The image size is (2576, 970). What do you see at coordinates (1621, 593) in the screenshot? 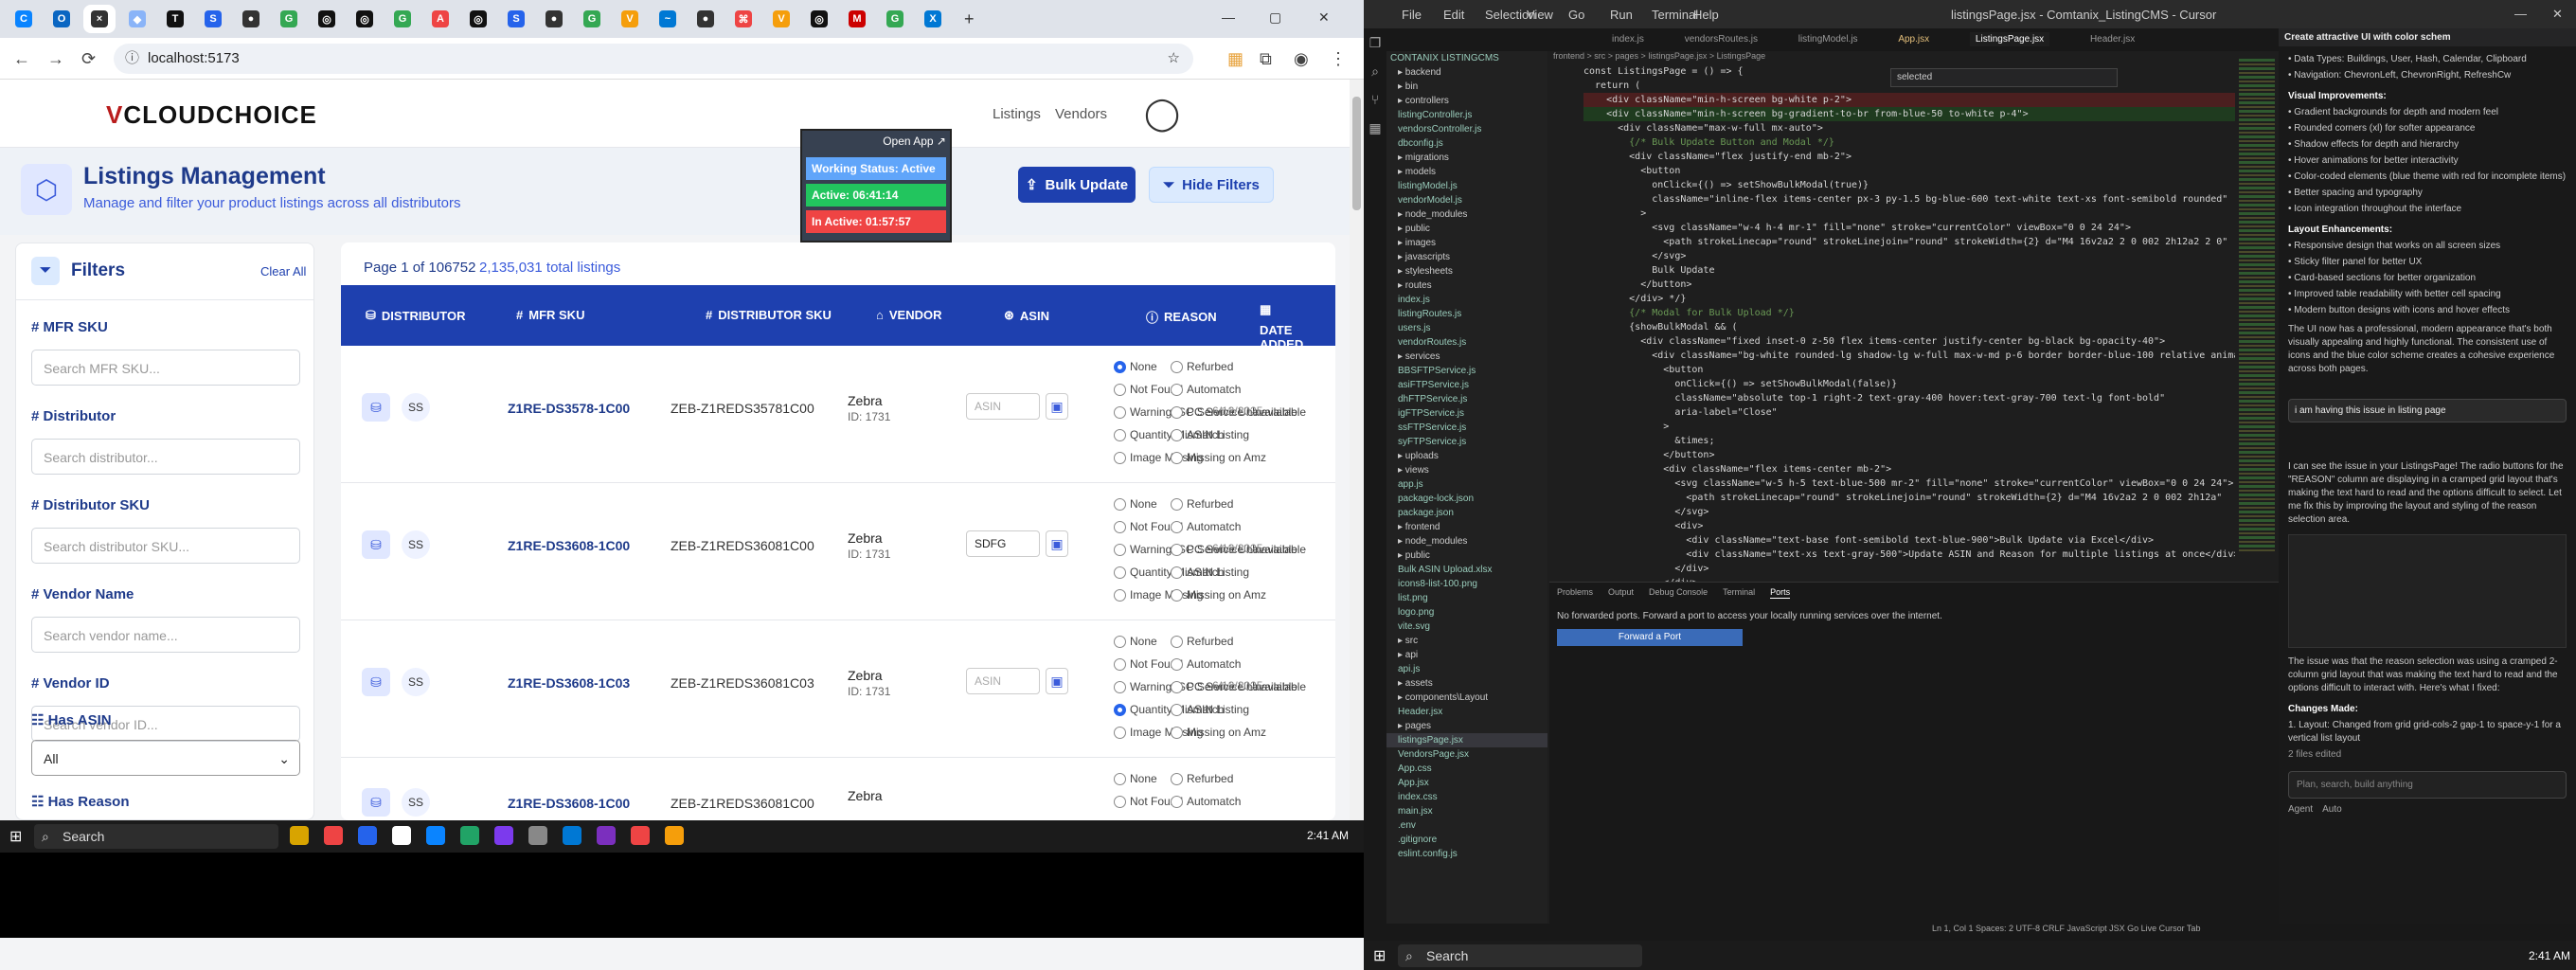
I see `panel-tab: Output` at bounding box center [1621, 593].